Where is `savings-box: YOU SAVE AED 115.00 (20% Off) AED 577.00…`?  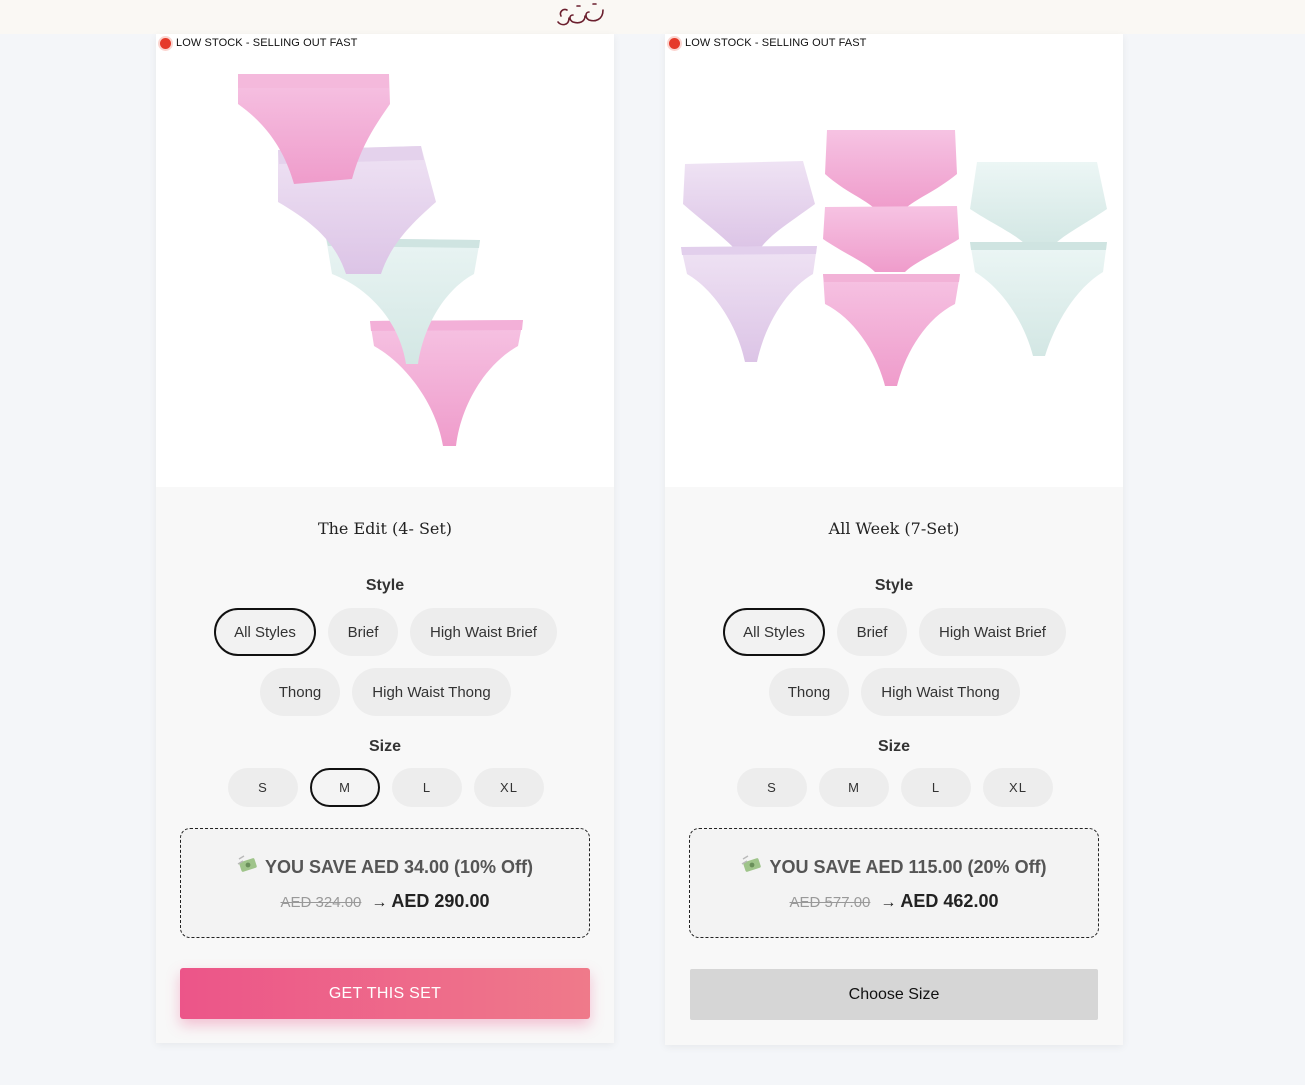 savings-box: YOU SAVE AED 115.00 (20% Off) AED 577.00… is located at coordinates (894, 883).